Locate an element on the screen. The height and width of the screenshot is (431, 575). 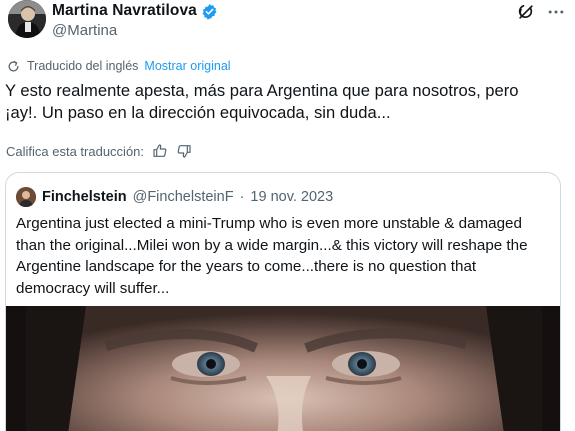
verified-badge-icon is located at coordinates (209, 11).